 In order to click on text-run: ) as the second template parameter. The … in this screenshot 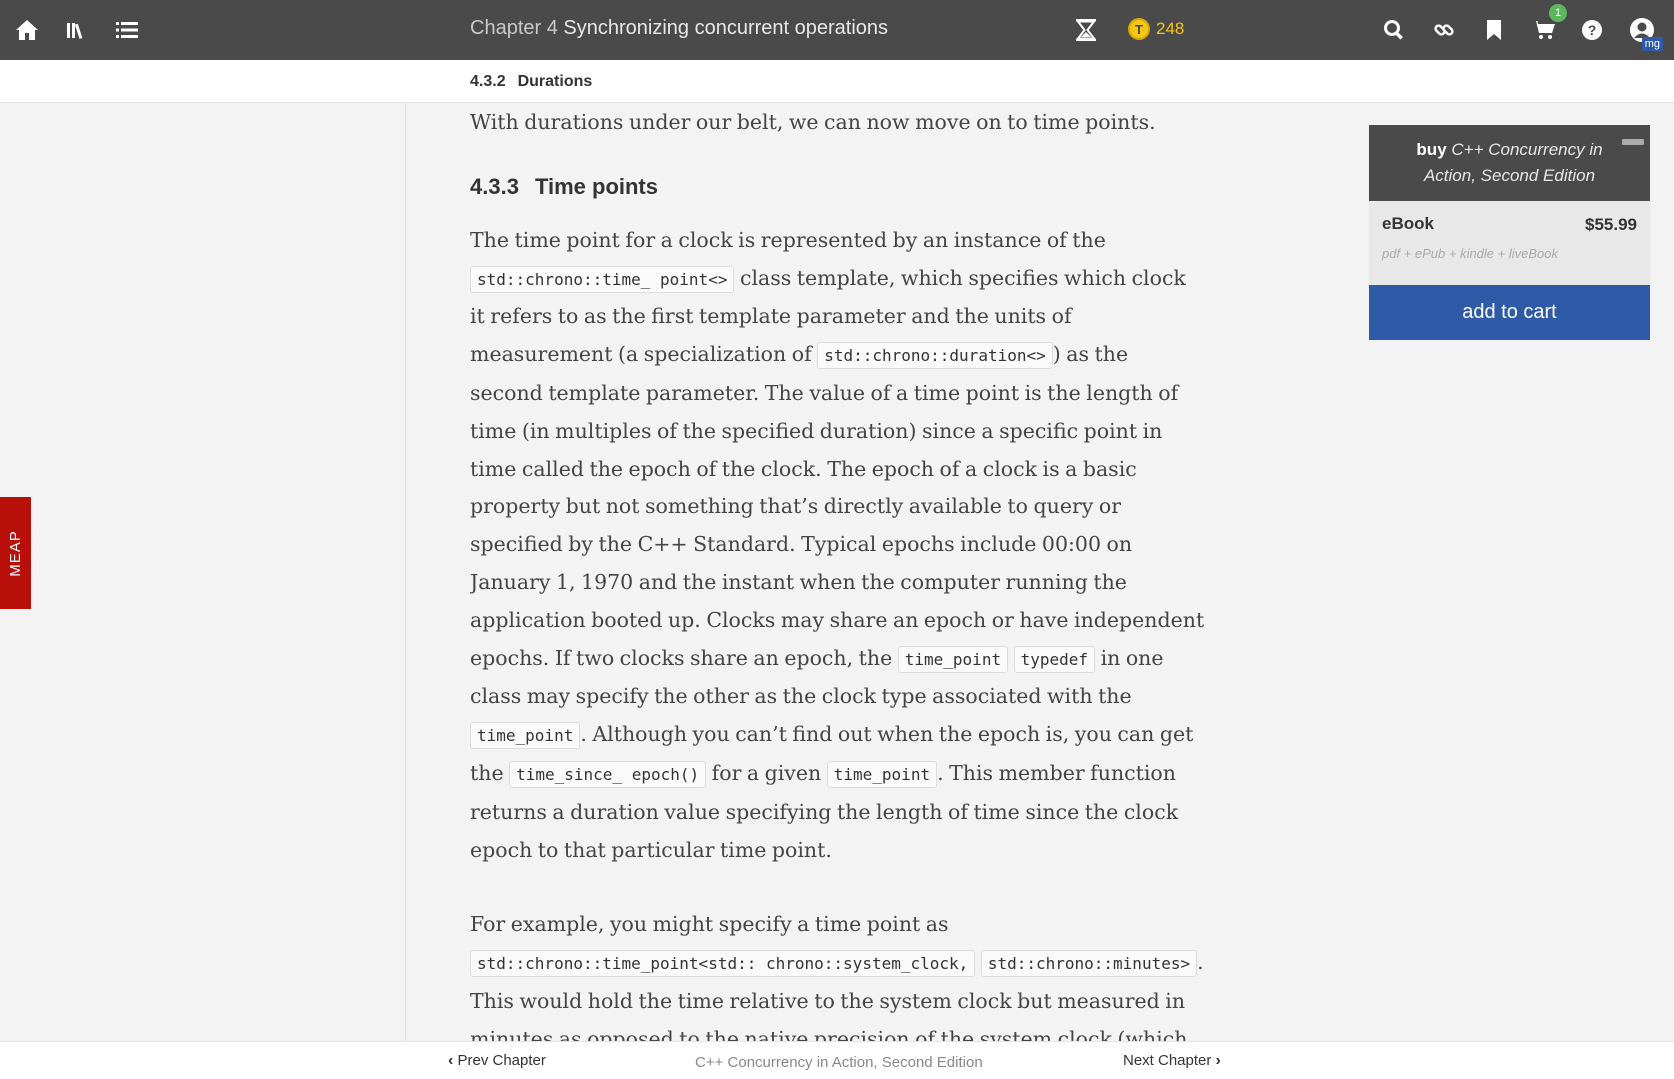, I will do `click(837, 506)`.